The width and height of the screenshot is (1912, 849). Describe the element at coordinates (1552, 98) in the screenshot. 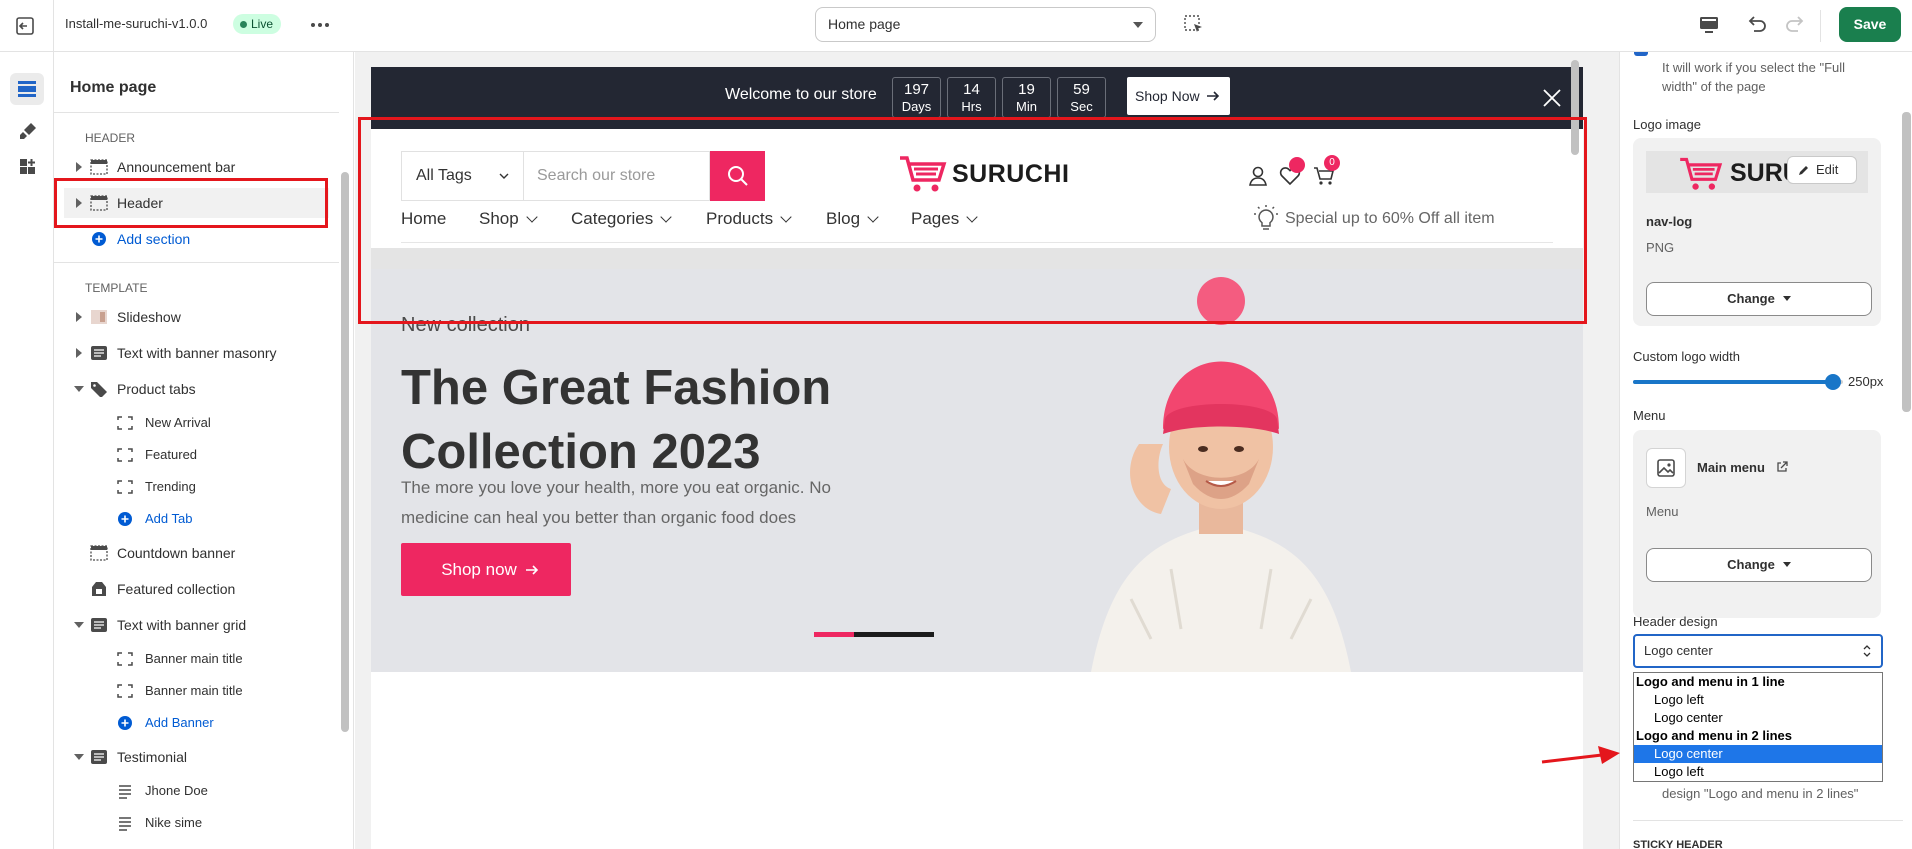

I see `close-icon` at that location.